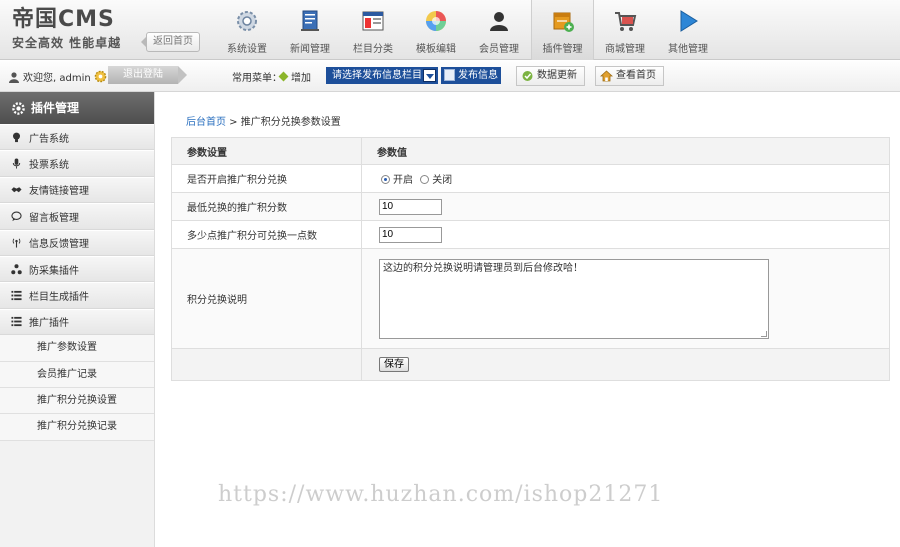 This screenshot has width=900, height=547. I want to click on add-link-label: 增加, so click(301, 78).